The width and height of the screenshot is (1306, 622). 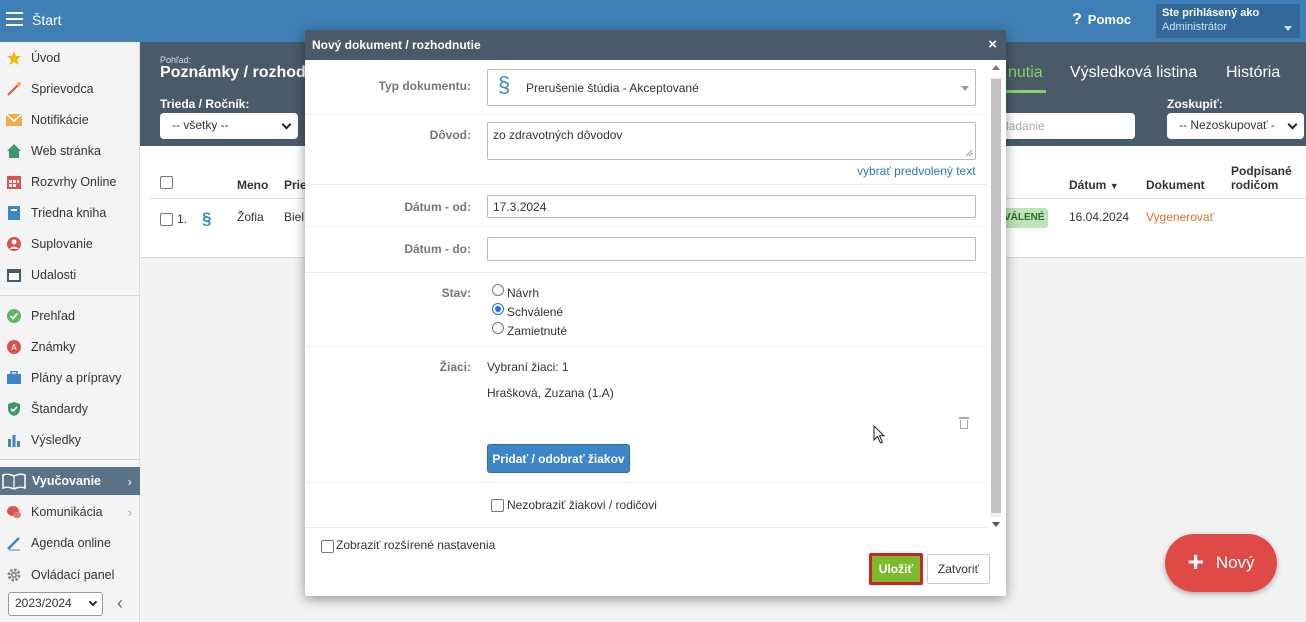 What do you see at coordinates (166, 182) in the screenshot?
I see `select-all-checkbox` at bounding box center [166, 182].